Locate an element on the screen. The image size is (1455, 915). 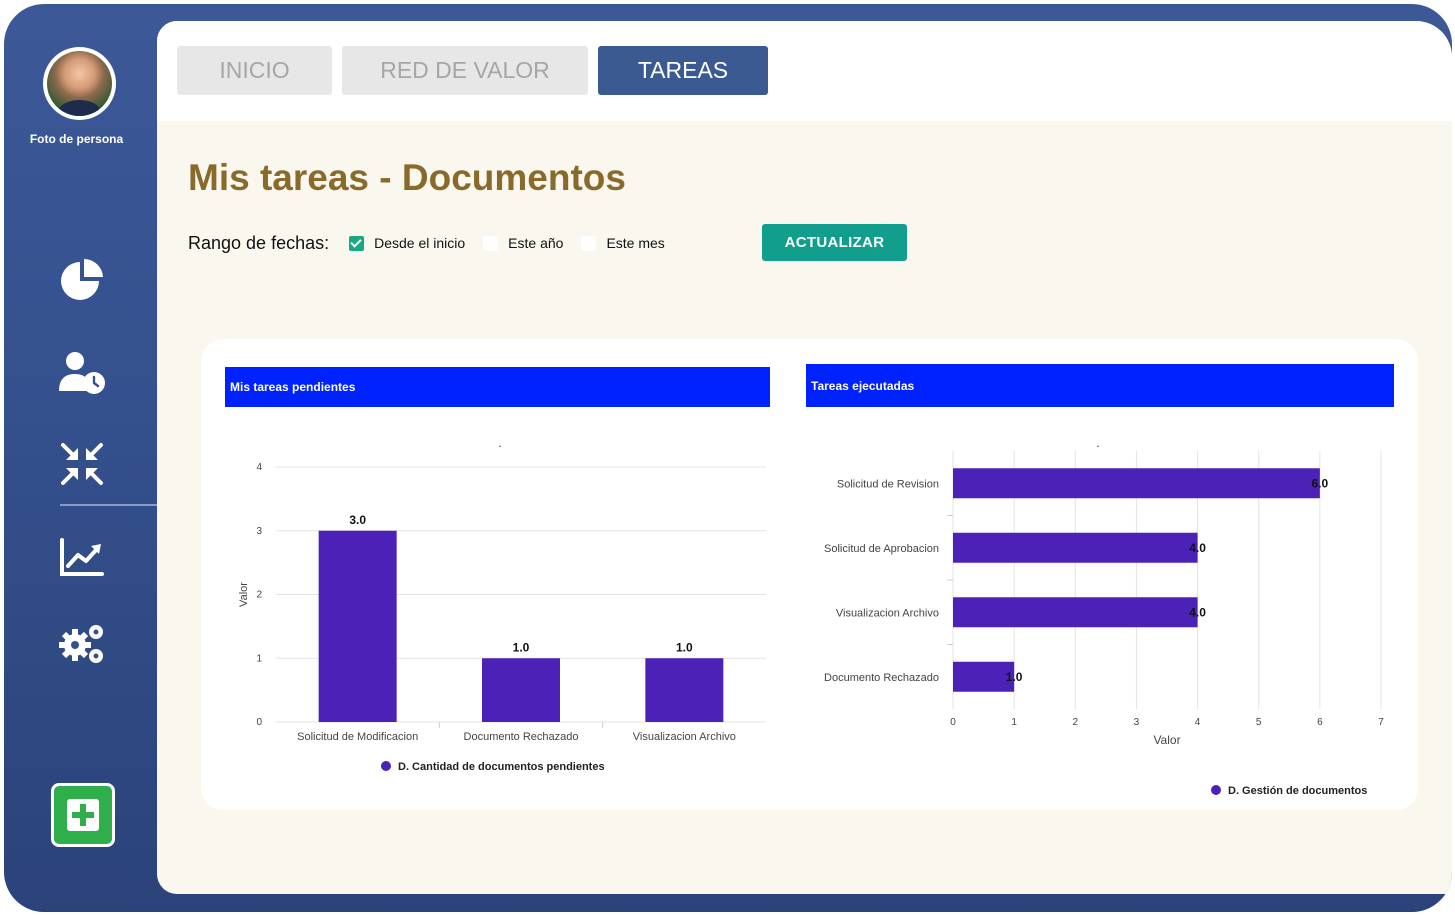
option-este-ano: Este año is located at coordinates (523, 243).